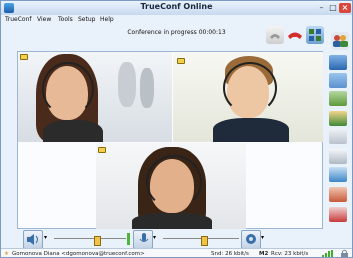 Image resolution: width=353 pixels, height=258 pixels. I want to click on menu-view: View, so click(44, 19).